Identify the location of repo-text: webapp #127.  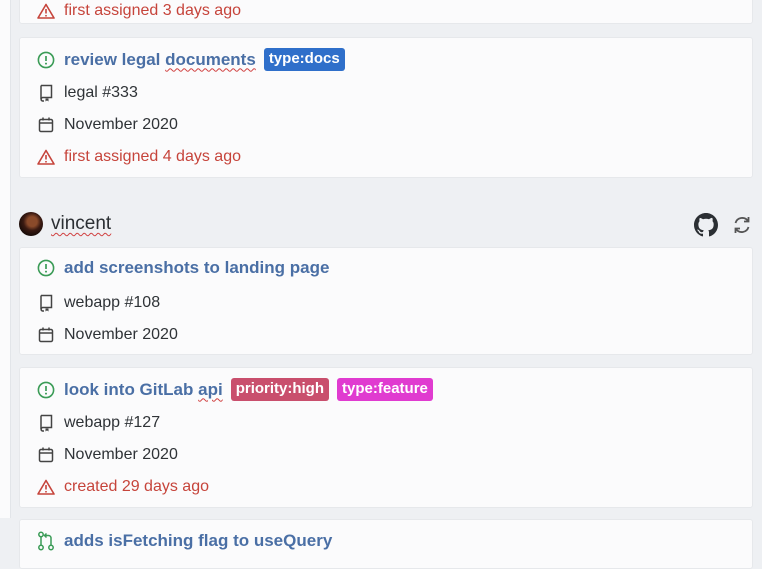
(112, 423).